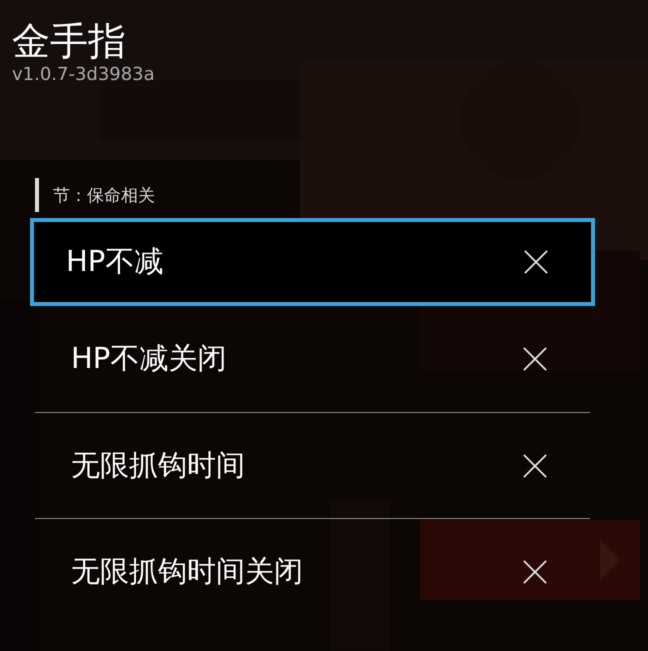  What do you see at coordinates (312, 465) in the screenshot?
I see `cheat-item: 无限抓钩时间` at bounding box center [312, 465].